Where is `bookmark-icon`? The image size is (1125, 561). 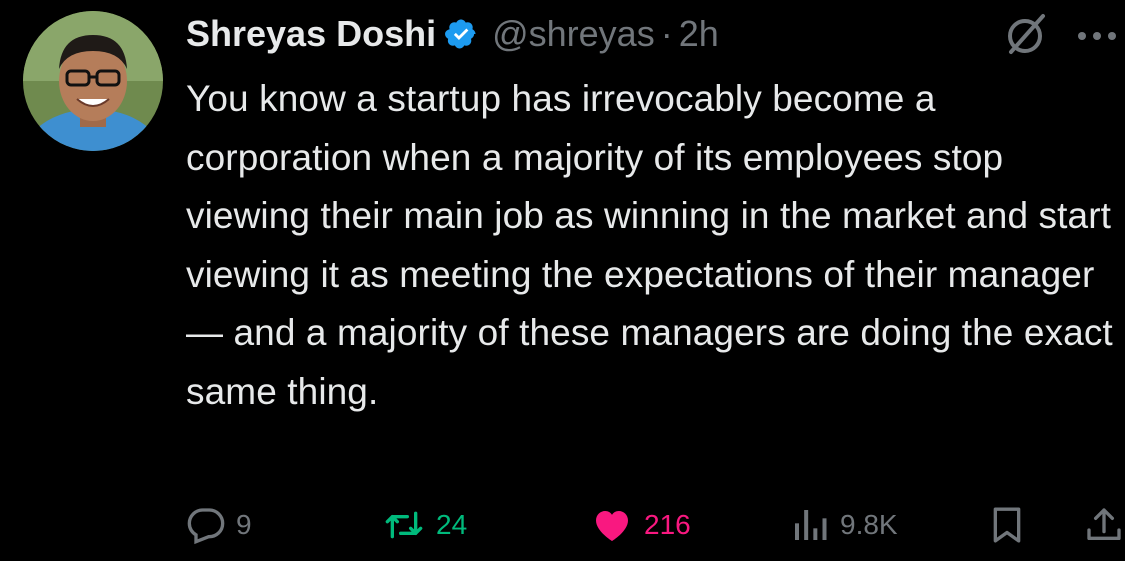
bookmark-icon is located at coordinates (1007, 525).